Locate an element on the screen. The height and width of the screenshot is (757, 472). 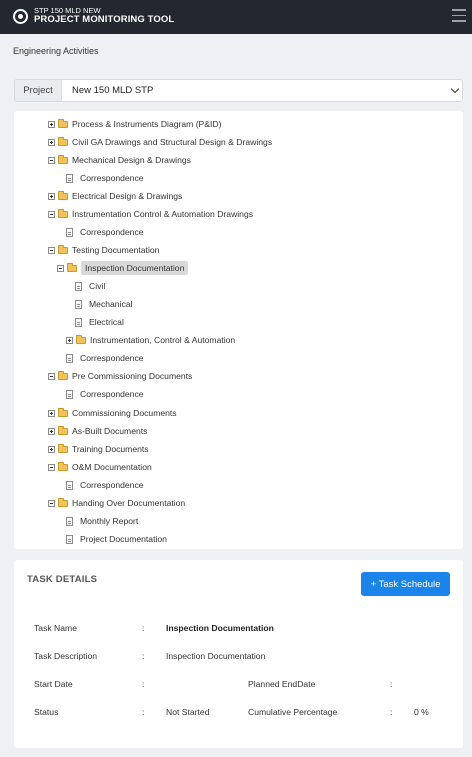
hamburger-menu-icon is located at coordinates (459, 16).